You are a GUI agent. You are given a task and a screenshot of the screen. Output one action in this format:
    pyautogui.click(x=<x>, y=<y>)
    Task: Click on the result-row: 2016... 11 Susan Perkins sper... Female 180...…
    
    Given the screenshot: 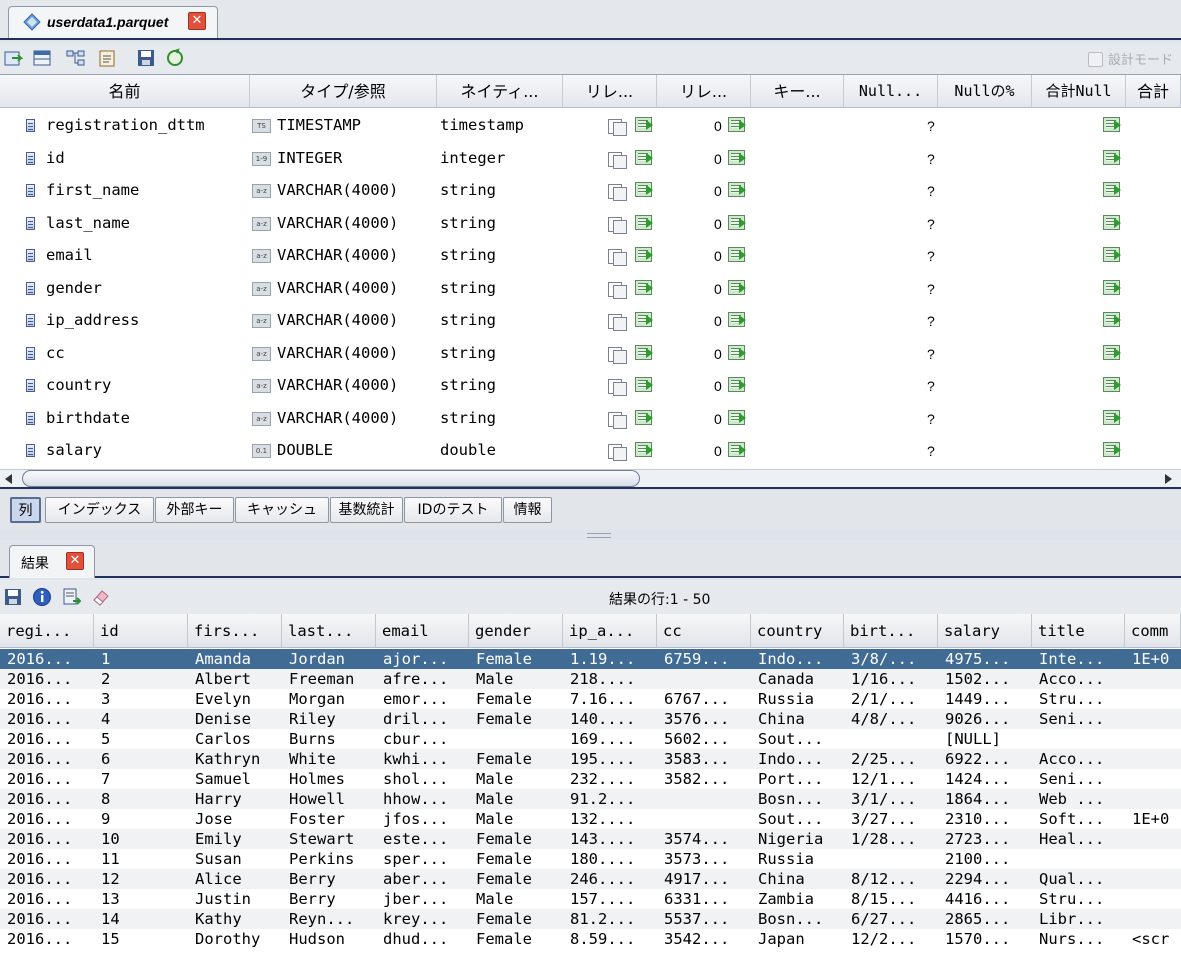 What is the action you would take?
    pyautogui.click(x=590, y=859)
    